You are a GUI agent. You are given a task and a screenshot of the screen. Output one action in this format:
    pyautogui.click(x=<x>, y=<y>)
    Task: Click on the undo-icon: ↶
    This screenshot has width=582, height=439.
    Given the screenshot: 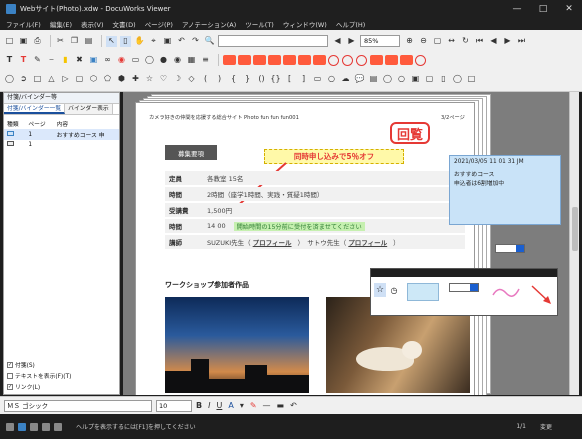 What is the action you would take?
    pyautogui.click(x=181, y=41)
    